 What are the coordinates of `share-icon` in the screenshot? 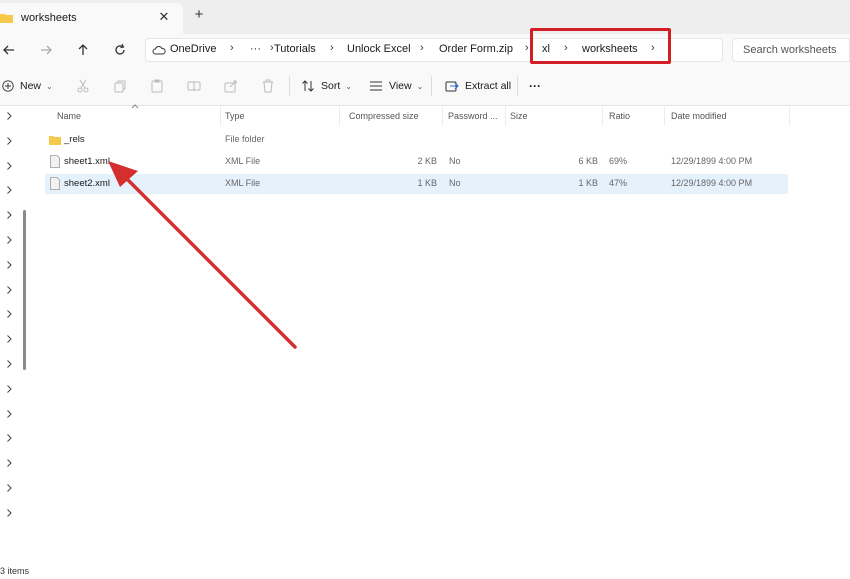 It's located at (231, 86).